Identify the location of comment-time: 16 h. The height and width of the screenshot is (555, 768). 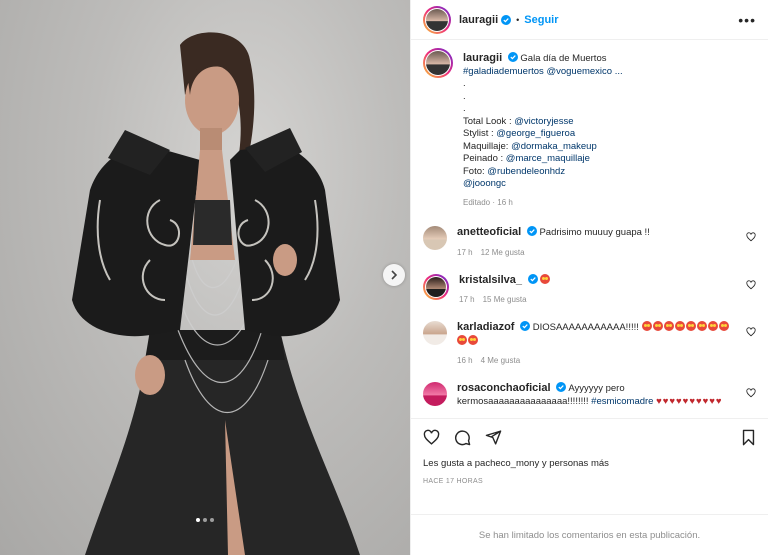
(465, 360).